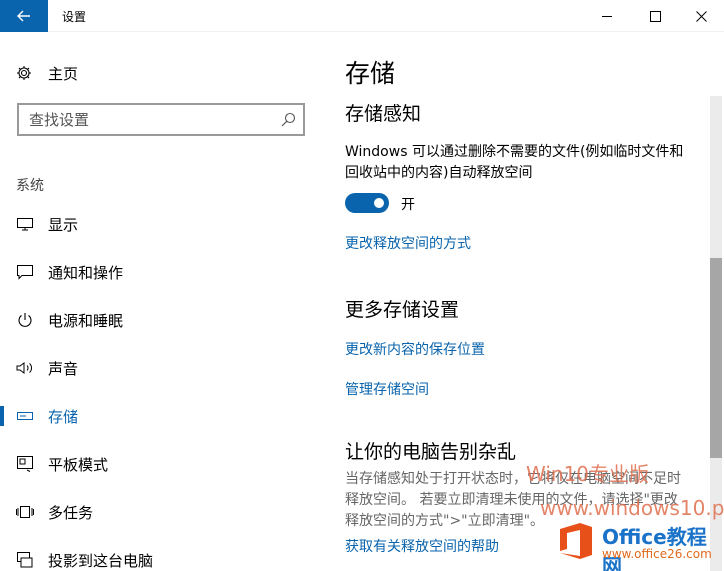  I want to click on maximize-button, so click(655, 16).